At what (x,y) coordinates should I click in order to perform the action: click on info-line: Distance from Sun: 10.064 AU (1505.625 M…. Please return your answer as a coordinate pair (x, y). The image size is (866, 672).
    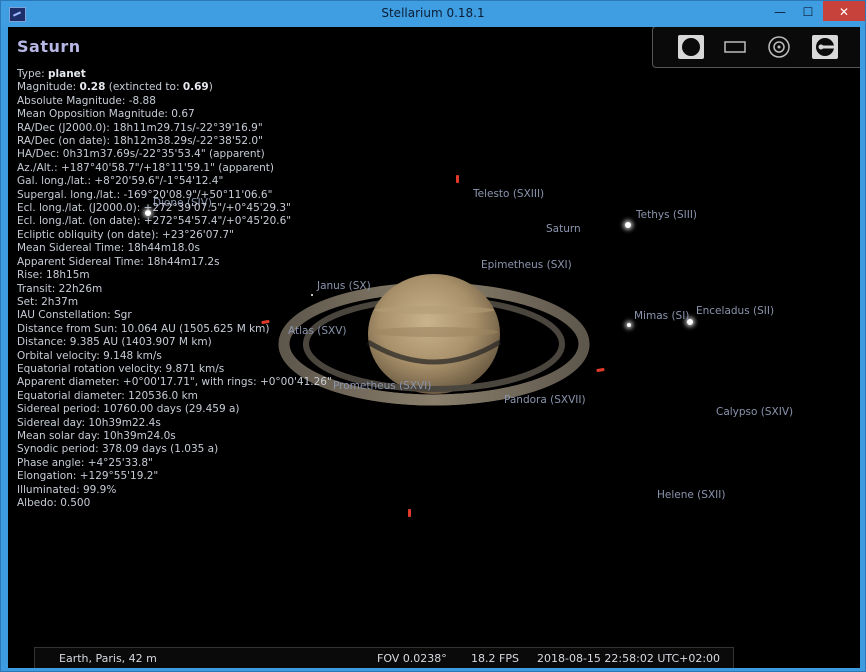
    Looking at the image, I should click on (143, 328).